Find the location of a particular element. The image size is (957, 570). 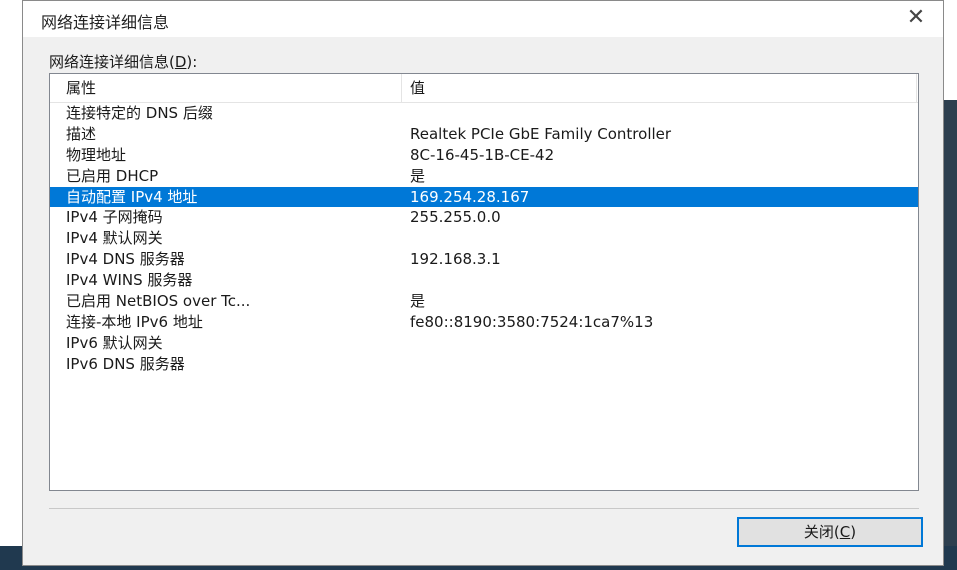

background-right is located at coordinates (950, 335).